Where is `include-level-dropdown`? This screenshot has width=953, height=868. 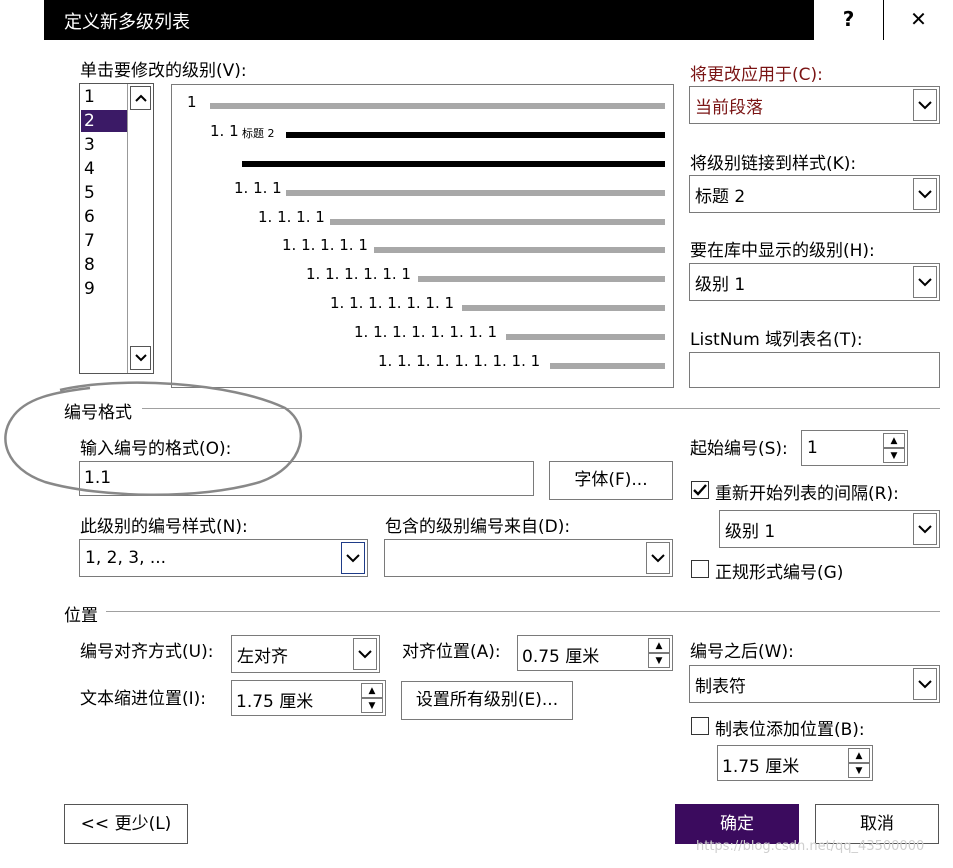 include-level-dropdown is located at coordinates (528, 558).